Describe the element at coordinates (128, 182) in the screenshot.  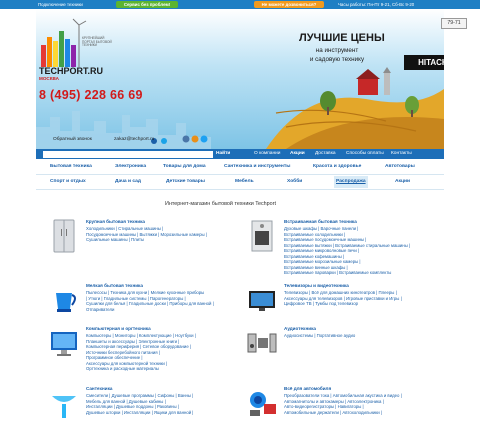
I see `cat-garden: Дача и сад` at that location.